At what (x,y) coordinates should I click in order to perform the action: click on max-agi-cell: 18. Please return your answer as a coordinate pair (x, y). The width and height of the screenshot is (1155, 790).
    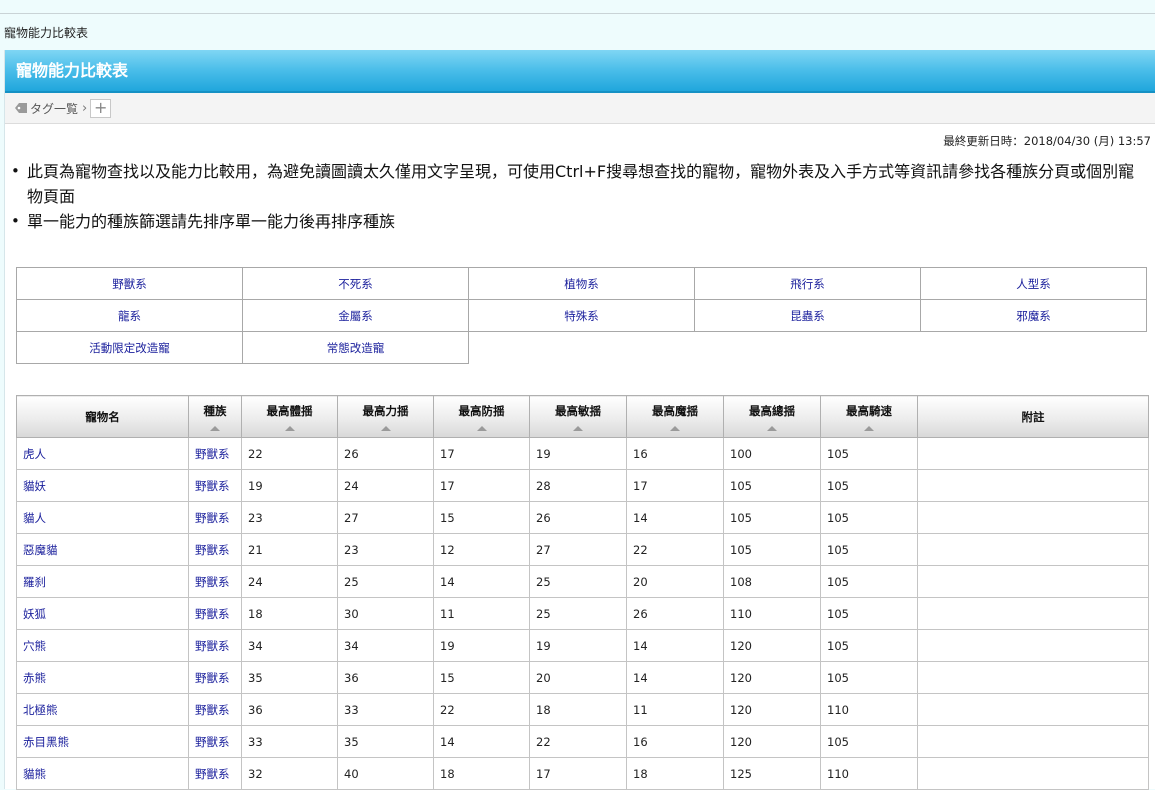
    Looking at the image, I should click on (578, 709).